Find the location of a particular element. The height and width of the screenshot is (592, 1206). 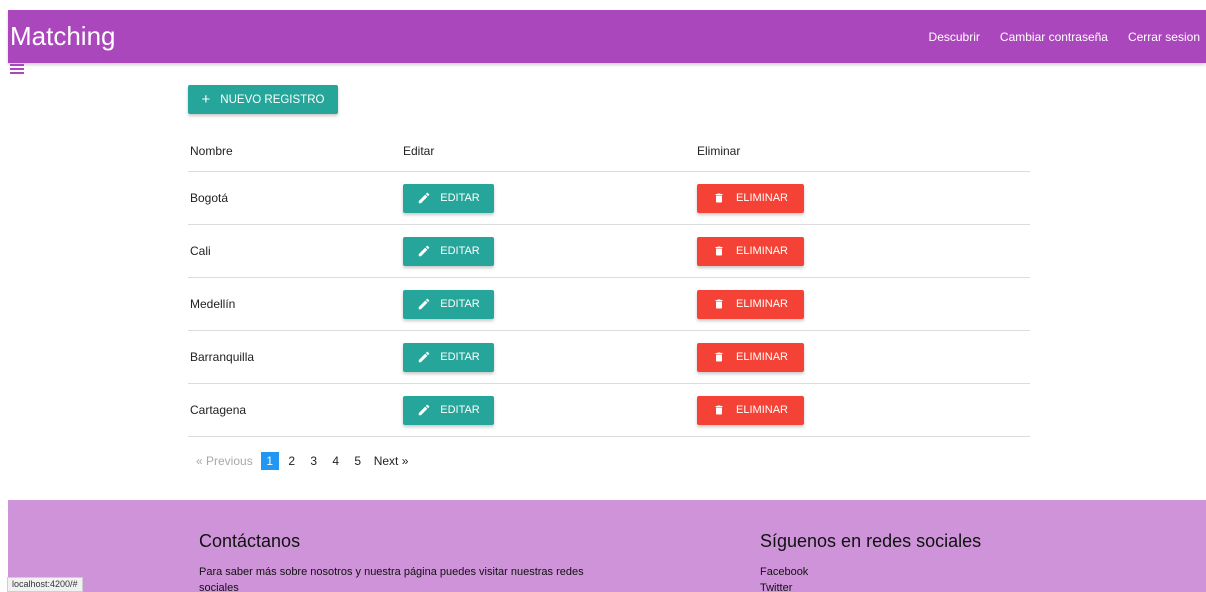

header-nombre: Nombre is located at coordinates (211, 151).